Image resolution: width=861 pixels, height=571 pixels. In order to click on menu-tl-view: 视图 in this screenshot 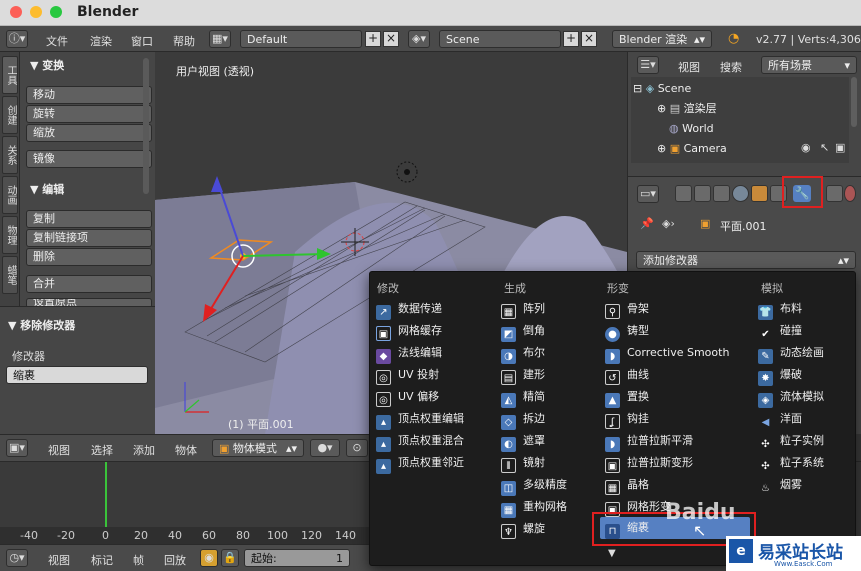, I will do `click(59, 560)`.